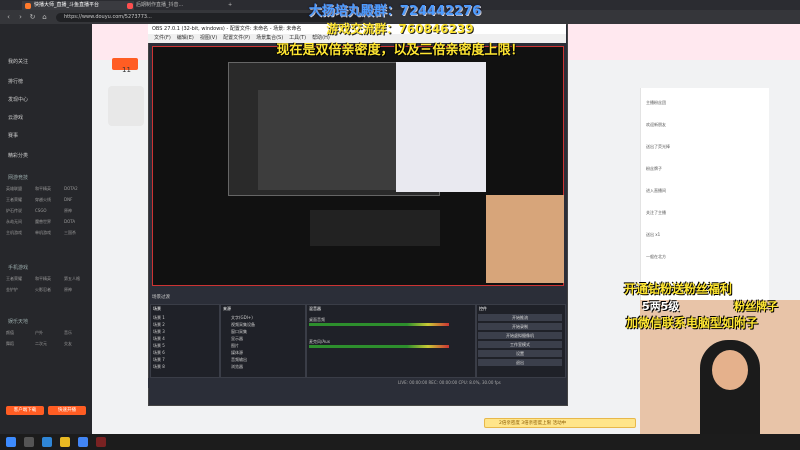  What do you see at coordinates (39, 333) in the screenshot?
I see `sidebar-category-link: 户外` at bounding box center [39, 333].